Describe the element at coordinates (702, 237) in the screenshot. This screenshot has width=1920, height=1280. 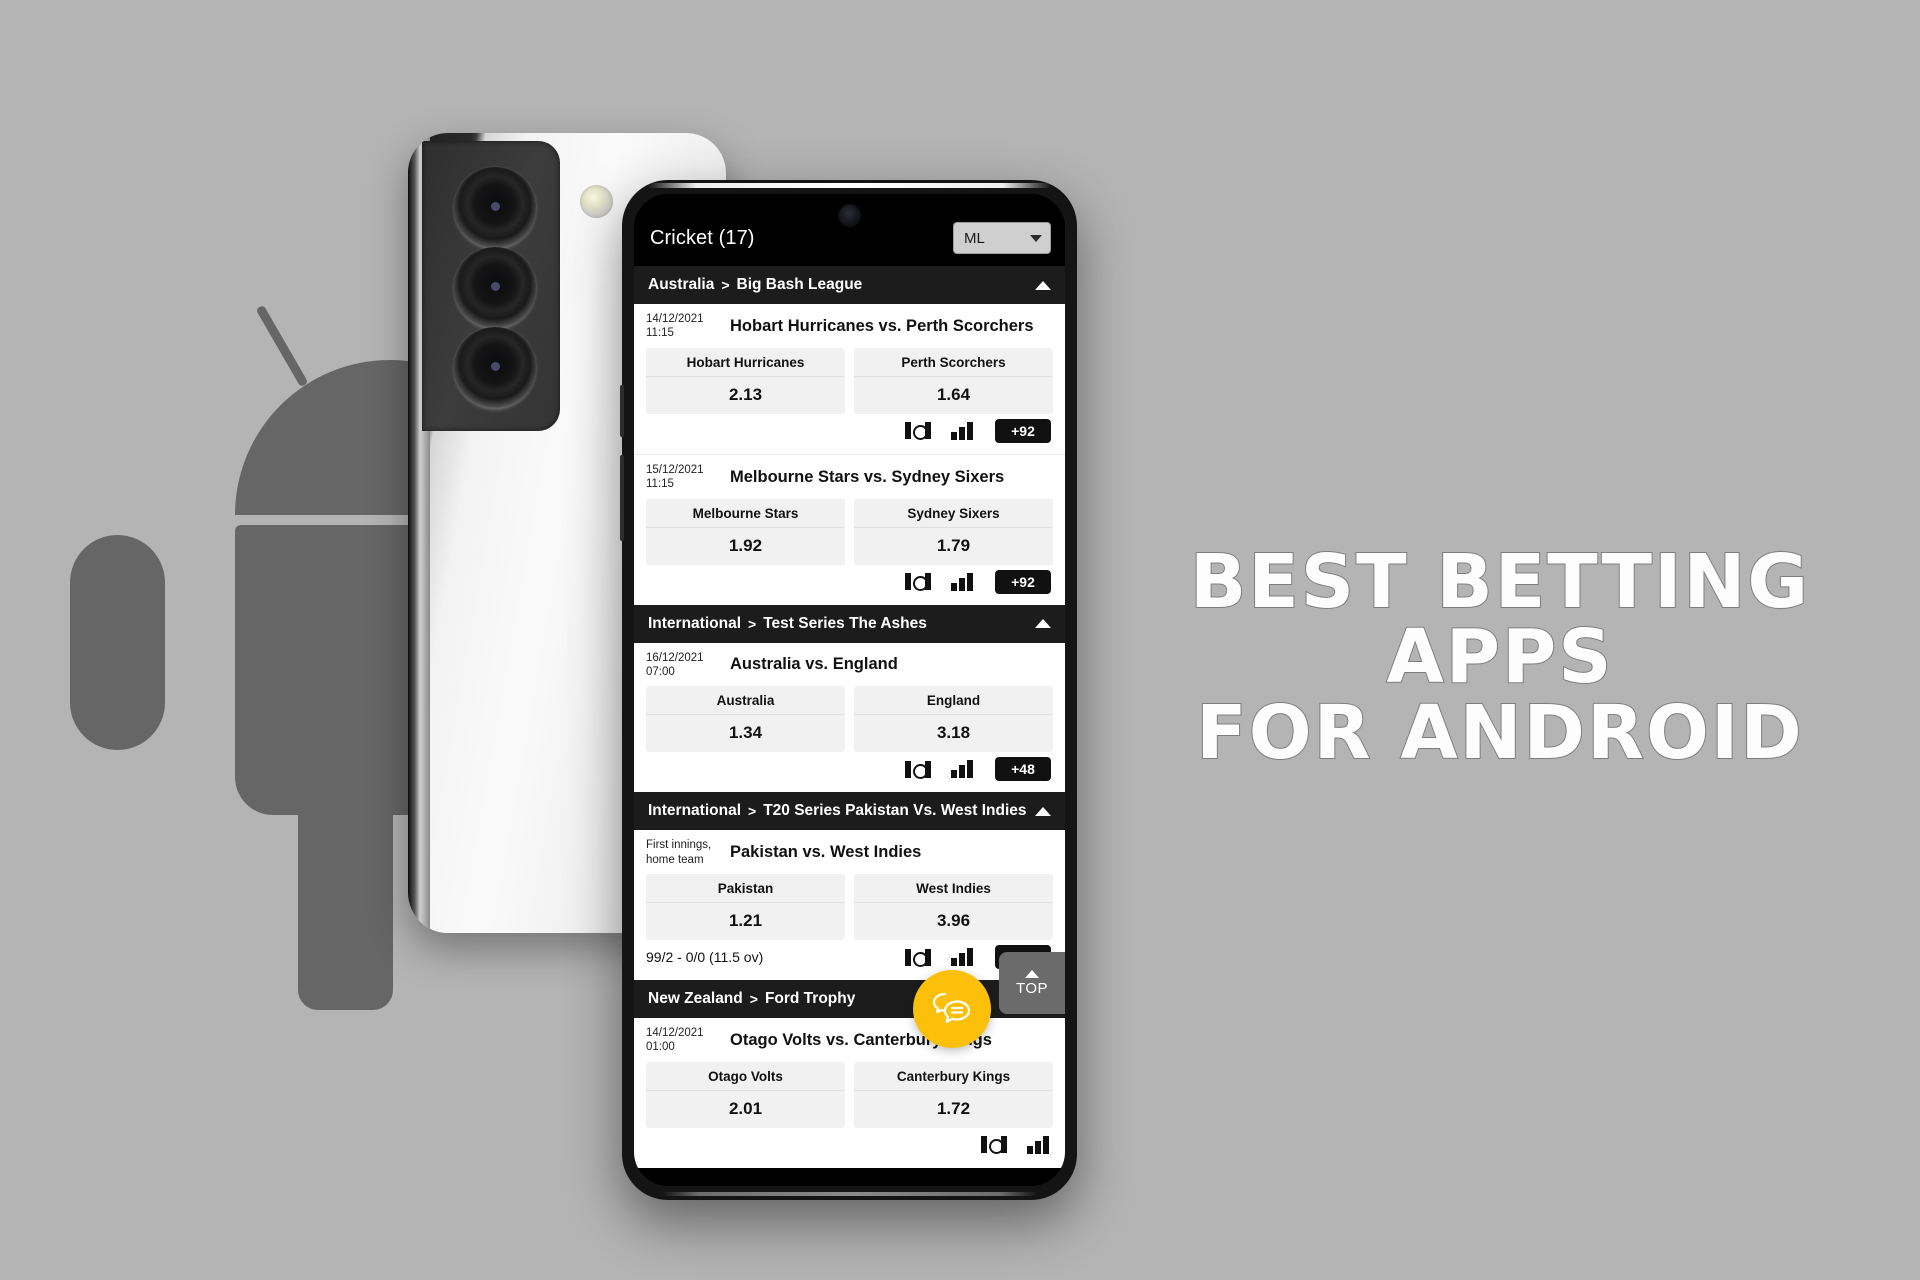
I see `page-title: Cricket (17)` at that location.